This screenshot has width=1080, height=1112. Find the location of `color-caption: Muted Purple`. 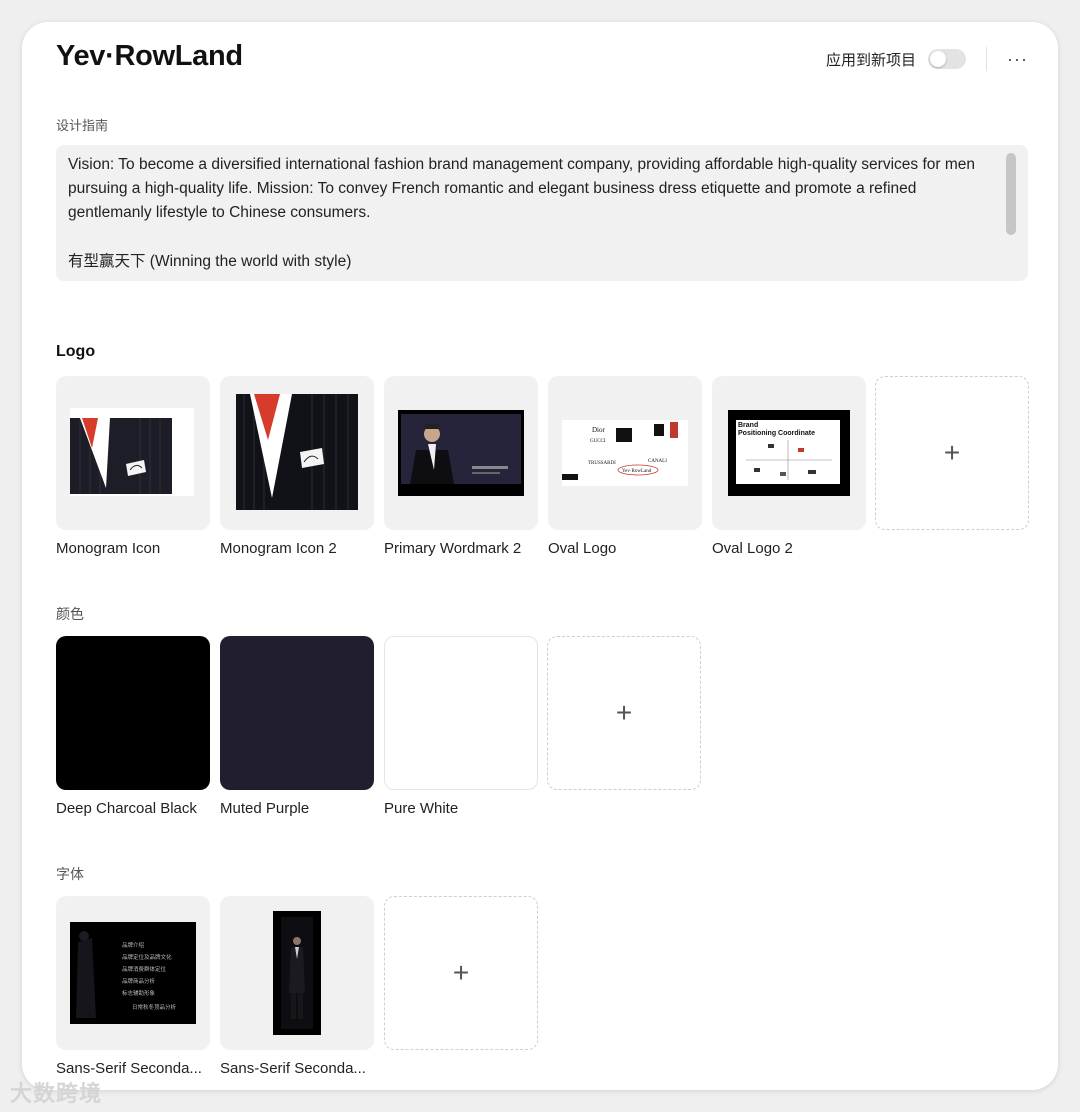

color-caption: Muted Purple is located at coordinates (265, 808).